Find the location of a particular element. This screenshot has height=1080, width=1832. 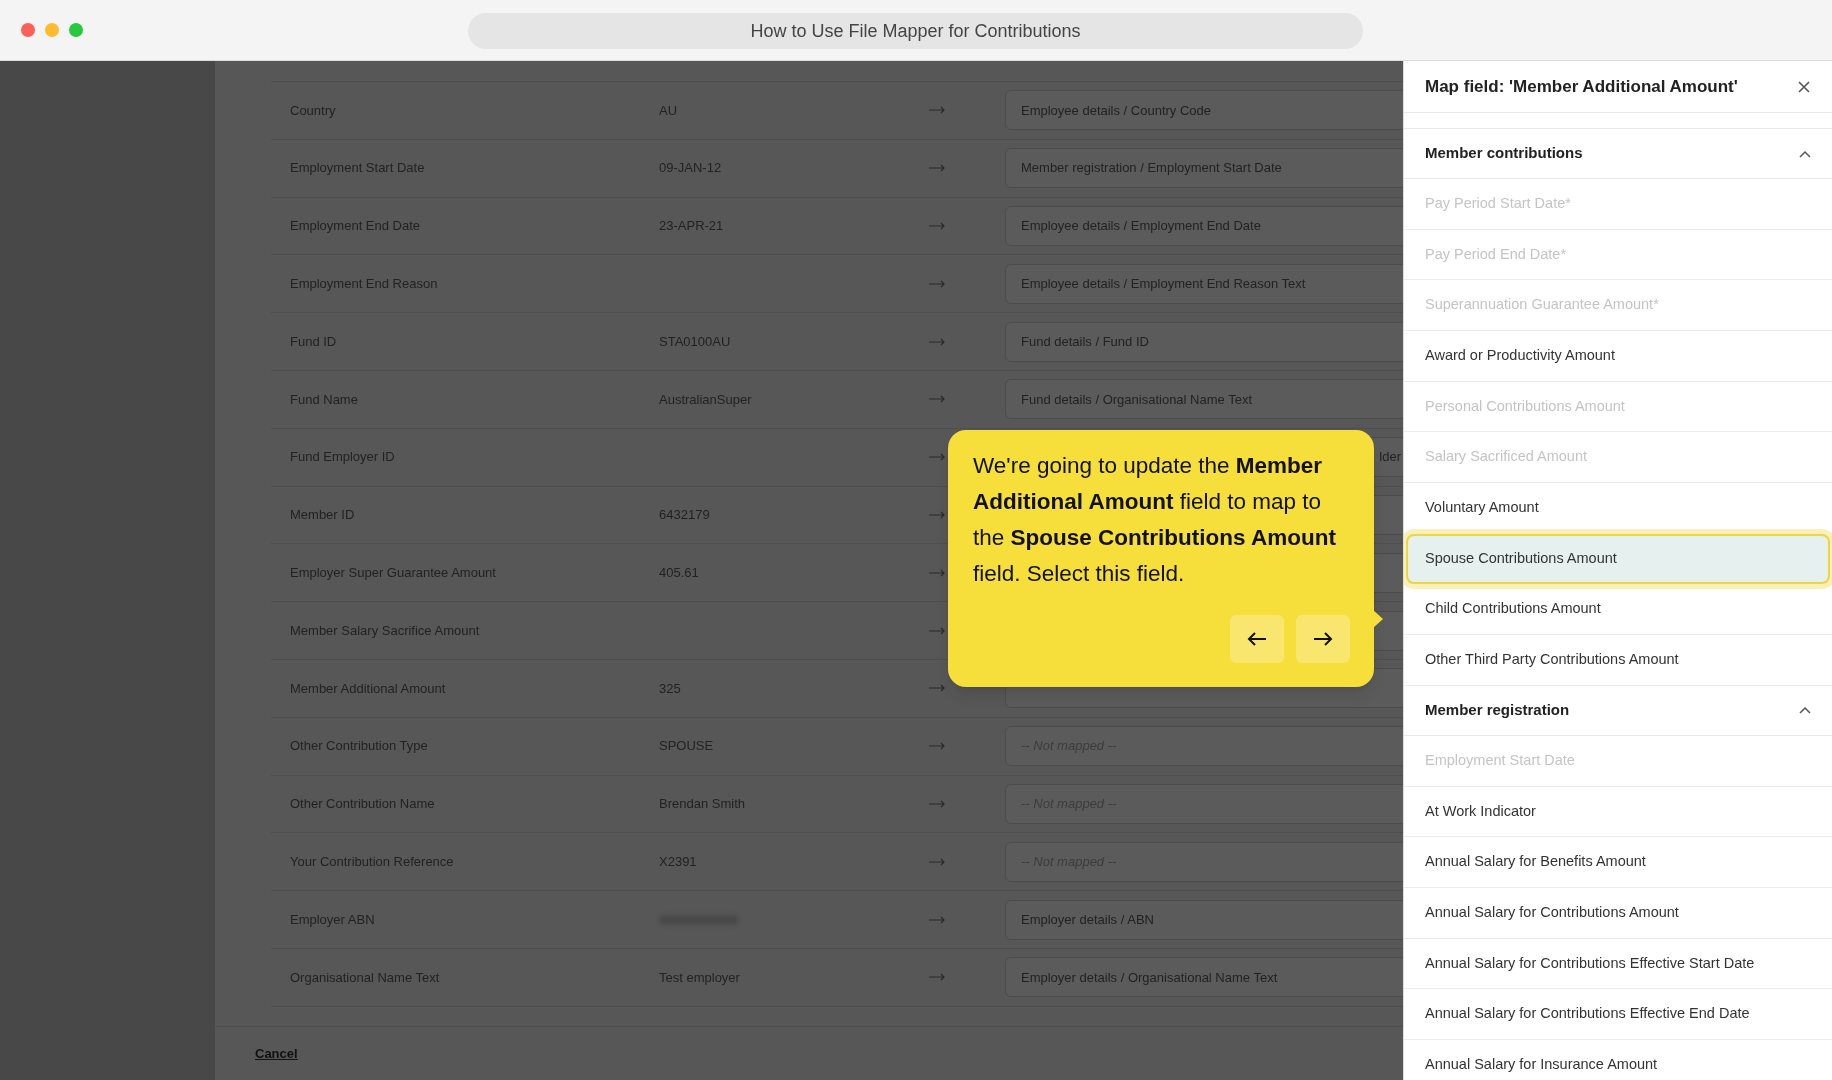

section-header: Member contributions is located at coordinates (1618, 154).